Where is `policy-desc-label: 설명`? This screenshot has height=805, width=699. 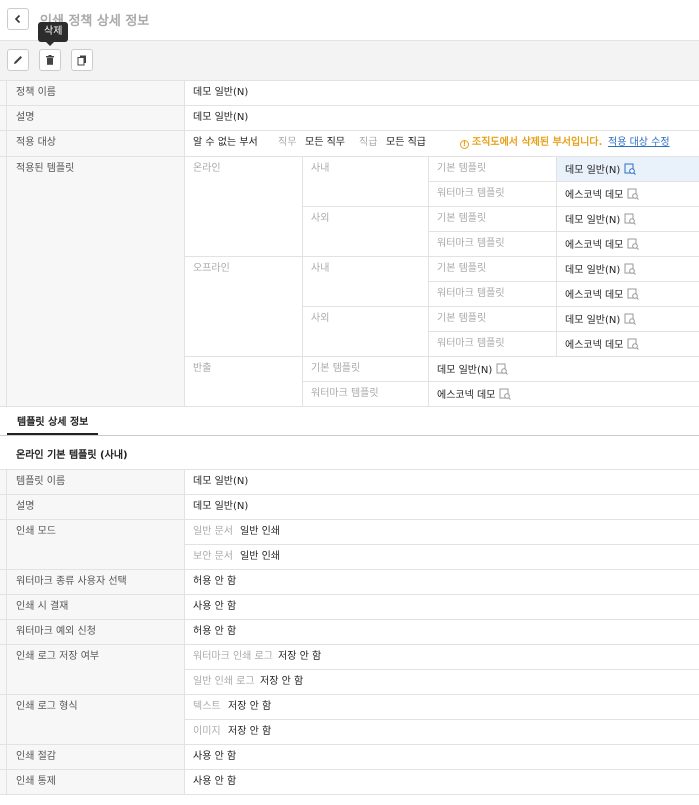 policy-desc-label: 설명 is located at coordinates (25, 117).